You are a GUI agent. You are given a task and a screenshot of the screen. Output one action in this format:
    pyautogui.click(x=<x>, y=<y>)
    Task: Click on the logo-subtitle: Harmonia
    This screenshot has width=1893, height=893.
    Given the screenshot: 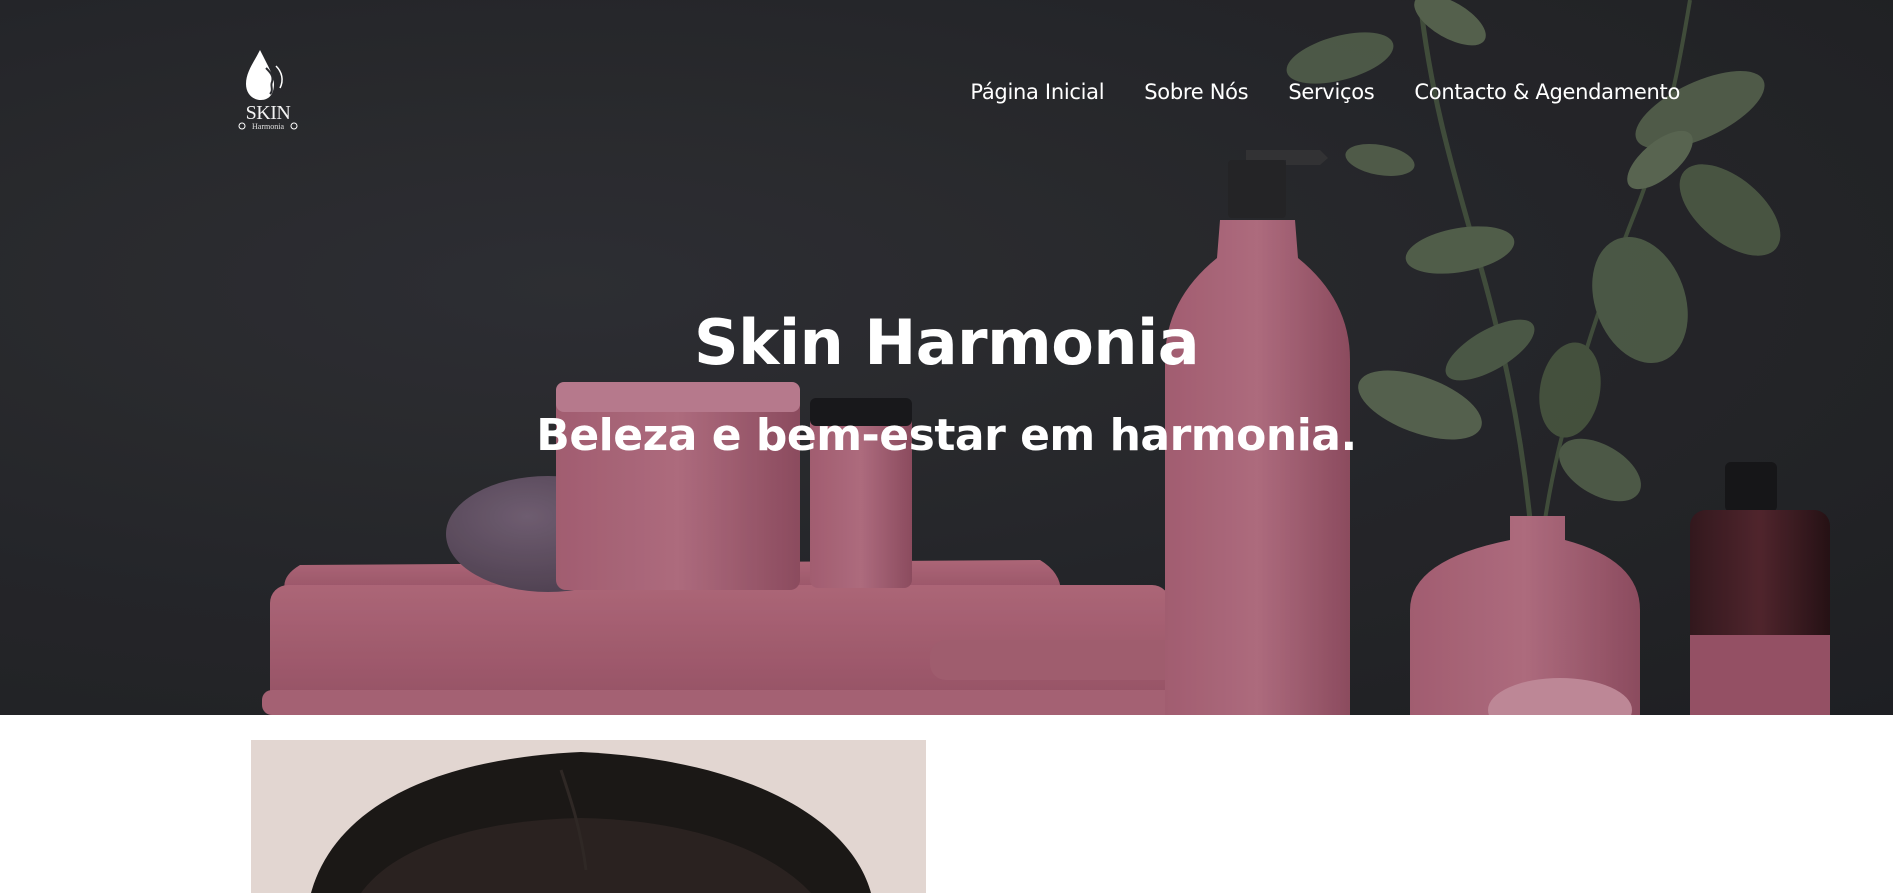 What is the action you would take?
    pyautogui.click(x=268, y=126)
    